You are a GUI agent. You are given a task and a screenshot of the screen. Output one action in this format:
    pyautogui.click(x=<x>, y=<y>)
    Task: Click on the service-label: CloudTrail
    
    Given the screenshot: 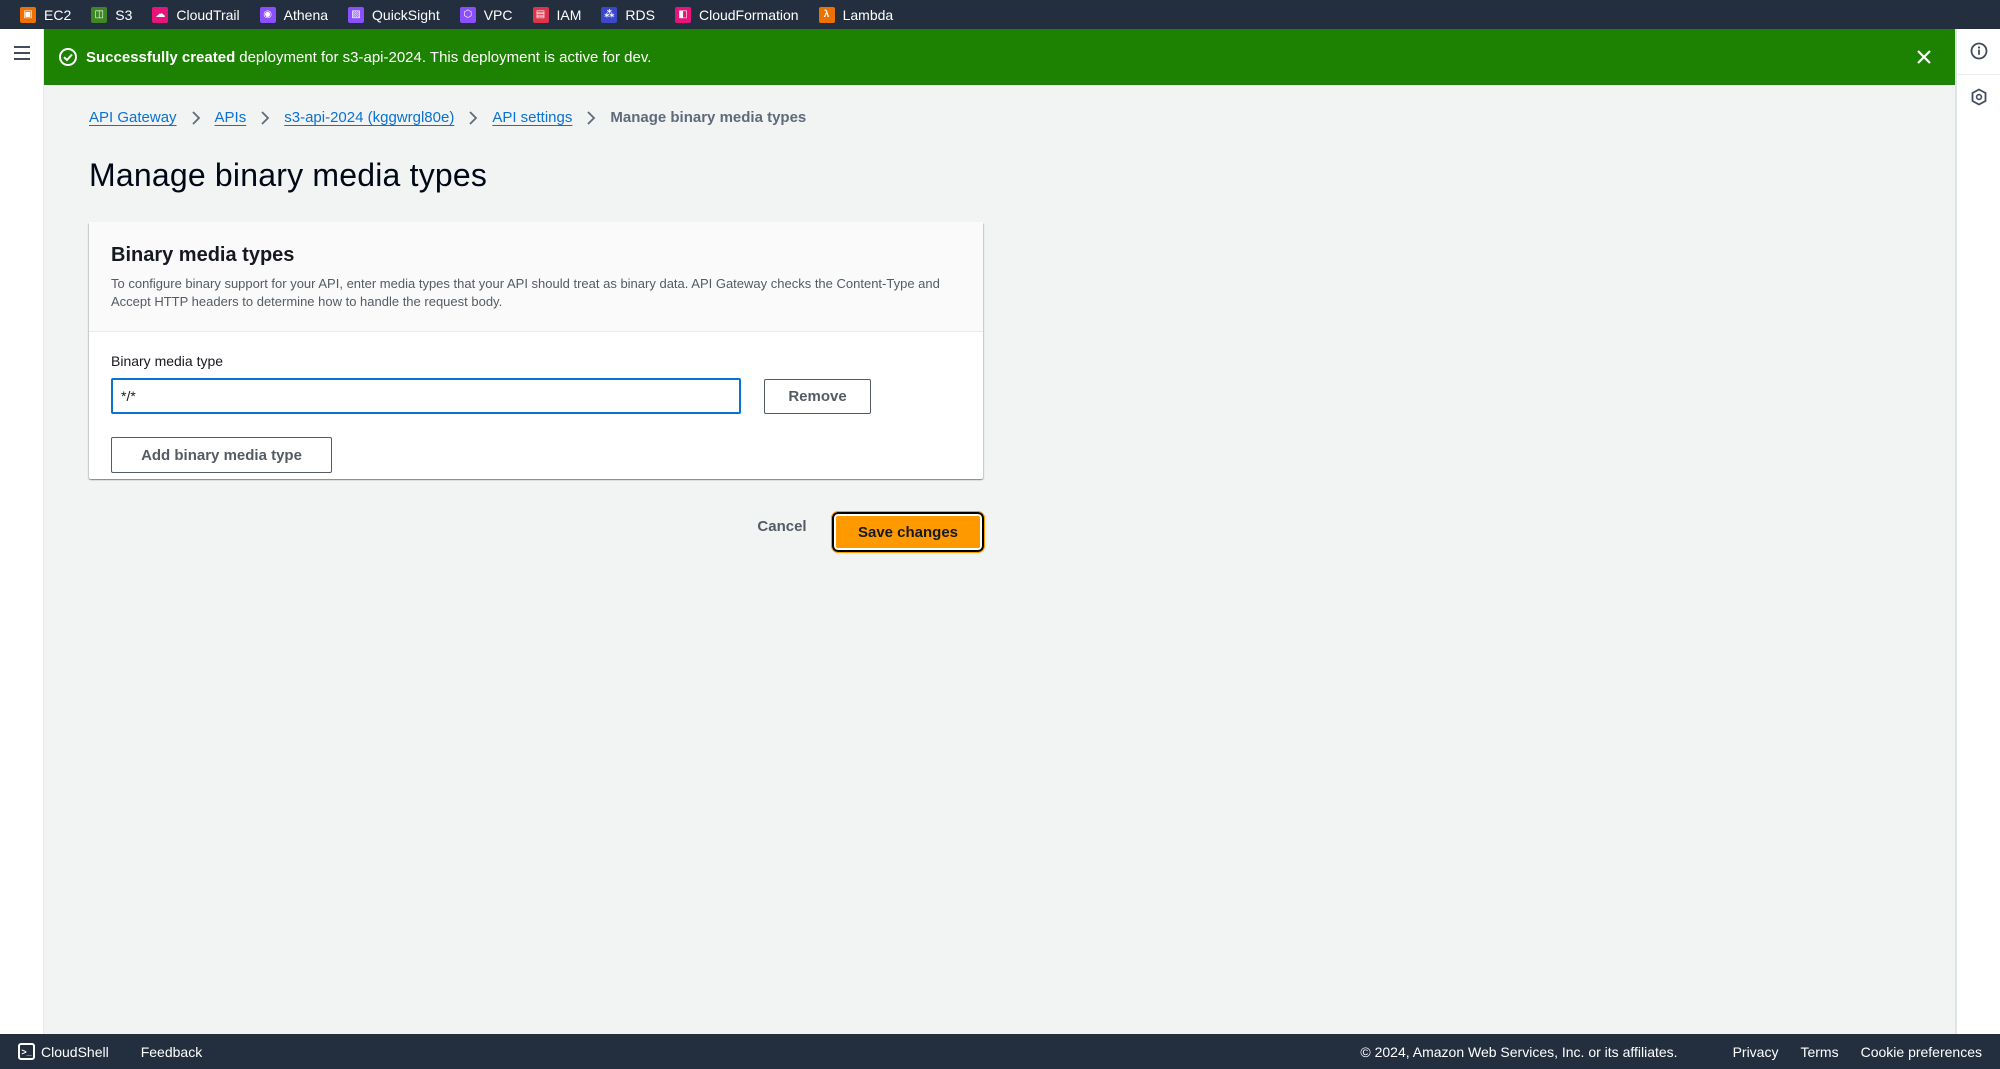 What is the action you would take?
    pyautogui.click(x=208, y=14)
    